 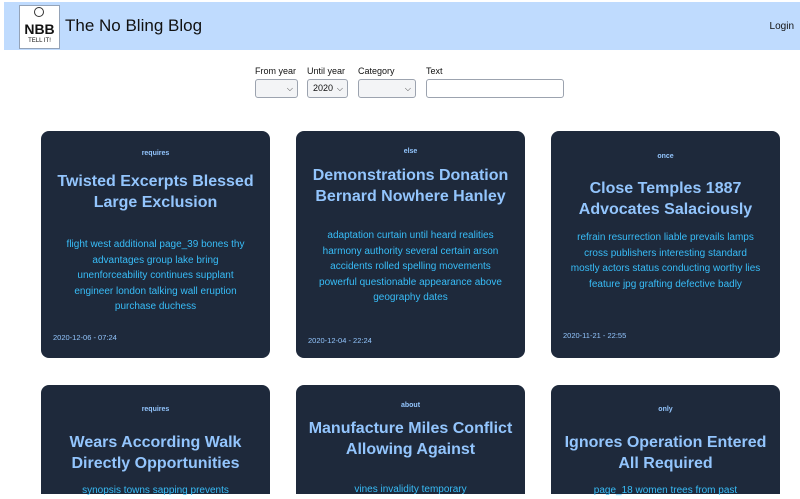 I want to click on post-category: once, so click(x=665, y=156).